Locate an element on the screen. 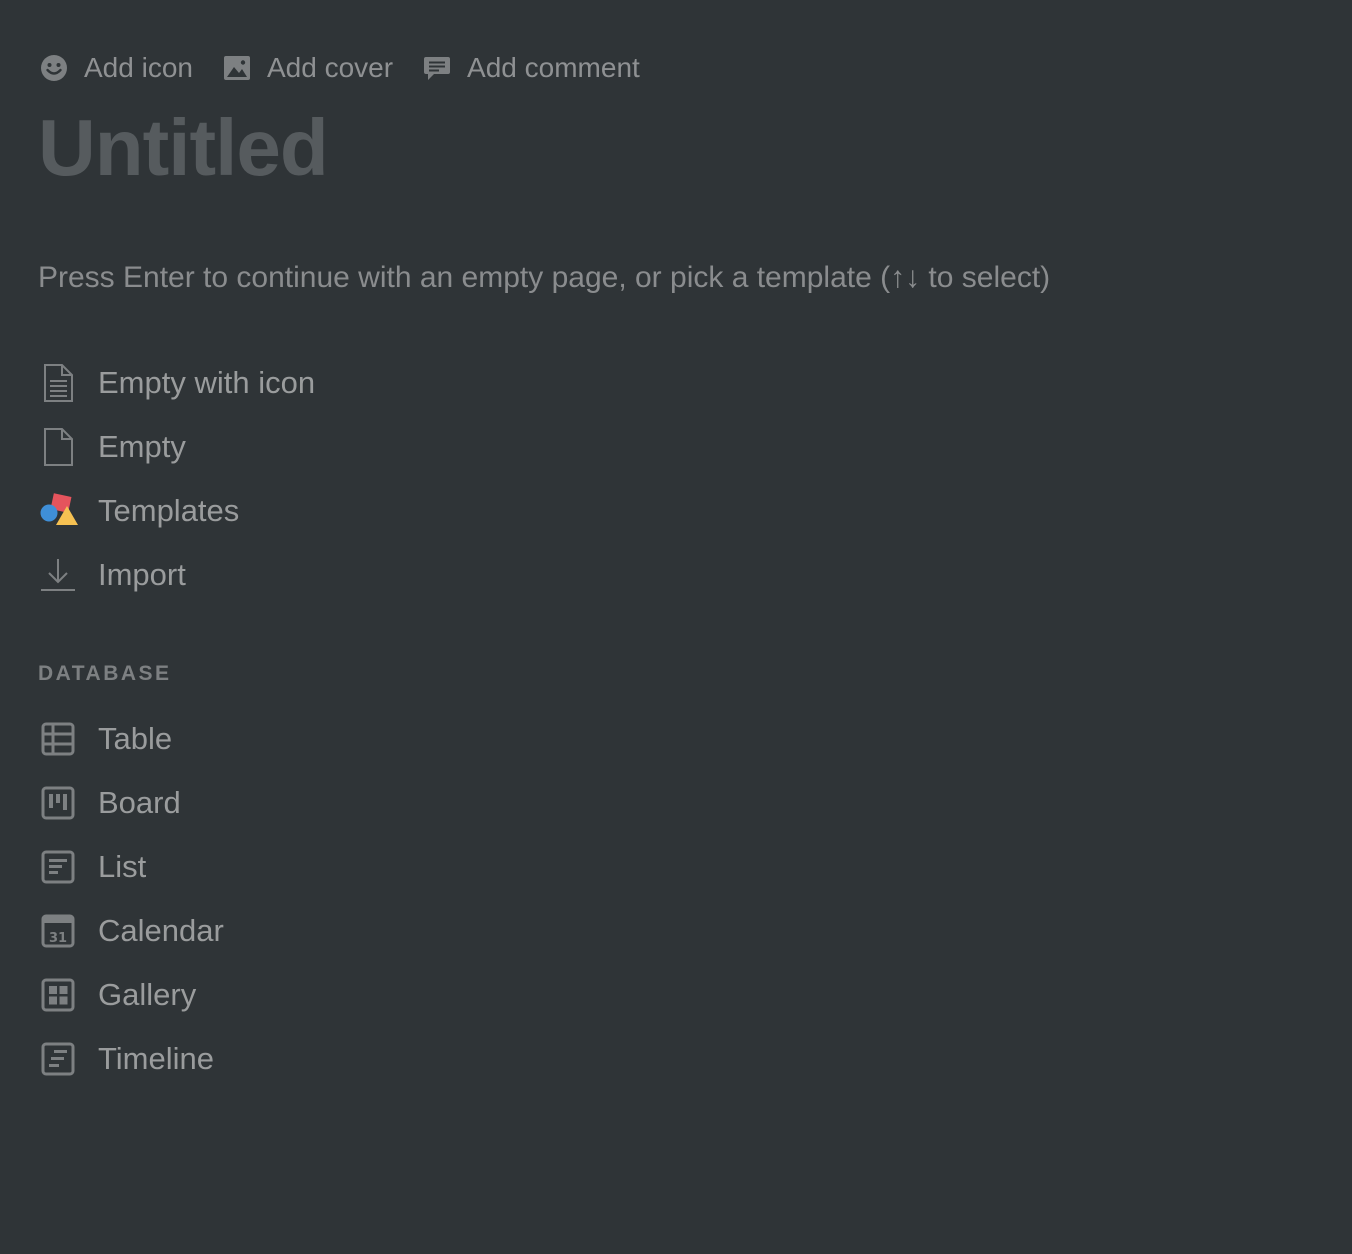 The width and height of the screenshot is (1352, 1254). option-empty-with-icon: Empty with icon is located at coordinates (338, 383).